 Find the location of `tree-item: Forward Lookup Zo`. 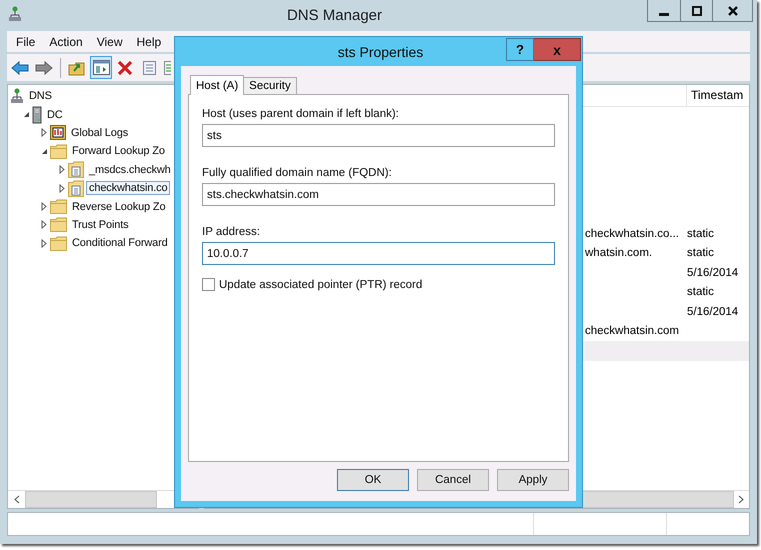

tree-item: Forward Lookup Zo is located at coordinates (118, 151).